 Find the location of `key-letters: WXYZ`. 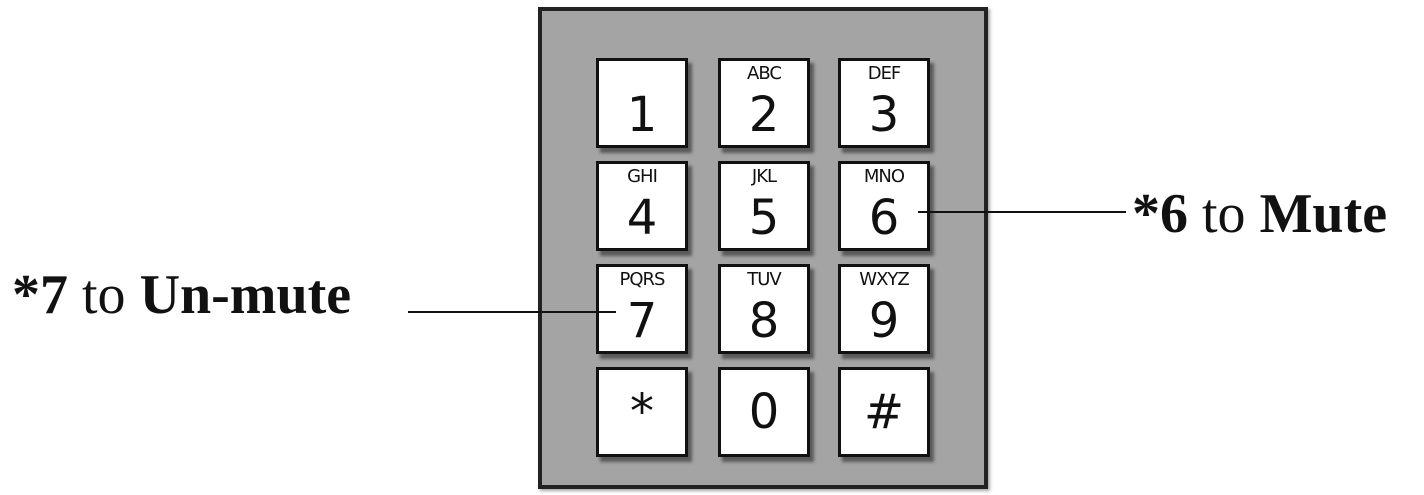

key-letters: WXYZ is located at coordinates (884, 279).